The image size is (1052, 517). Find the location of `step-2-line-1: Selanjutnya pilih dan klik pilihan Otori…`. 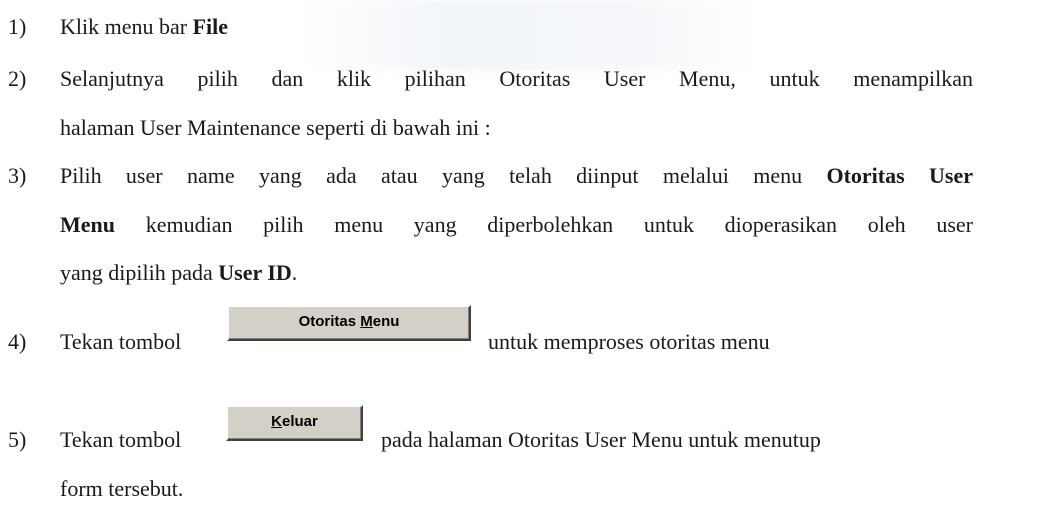

step-2-line-1: Selanjutnya pilih dan klik pilihan Otori… is located at coordinates (516, 78).